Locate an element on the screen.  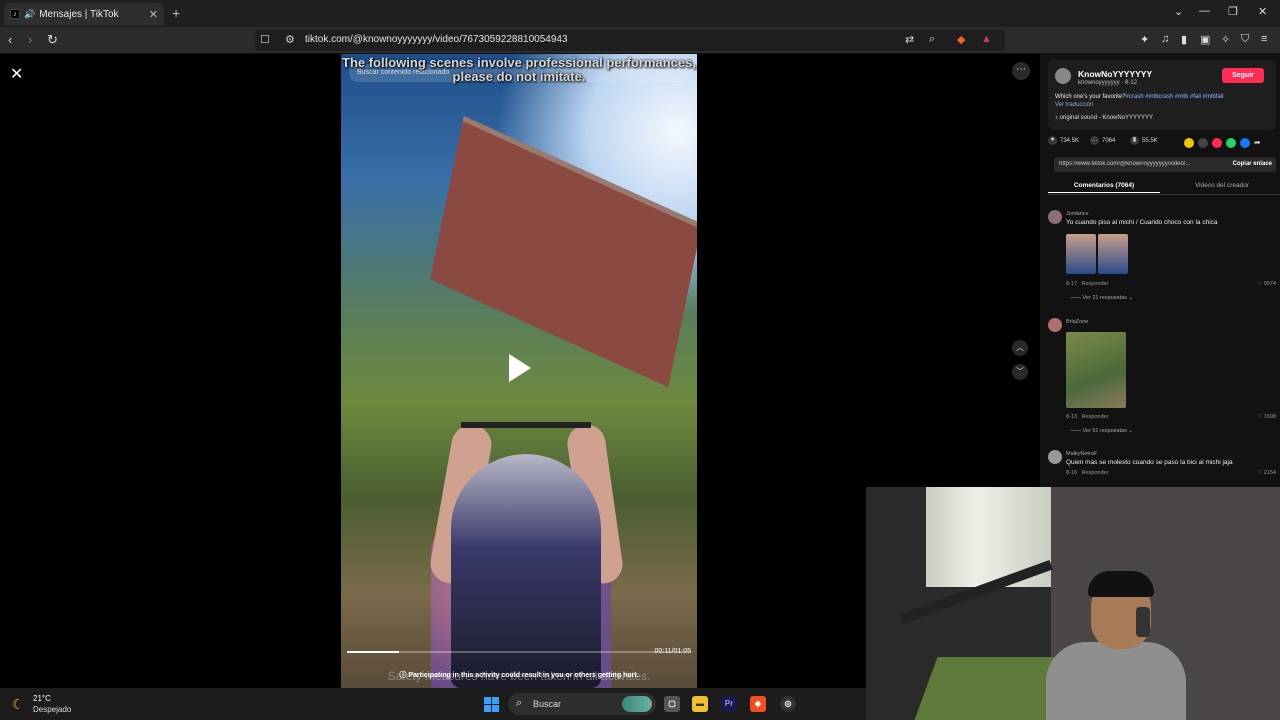
extensions-icon: ✦ is located at coordinates (1144, 39).